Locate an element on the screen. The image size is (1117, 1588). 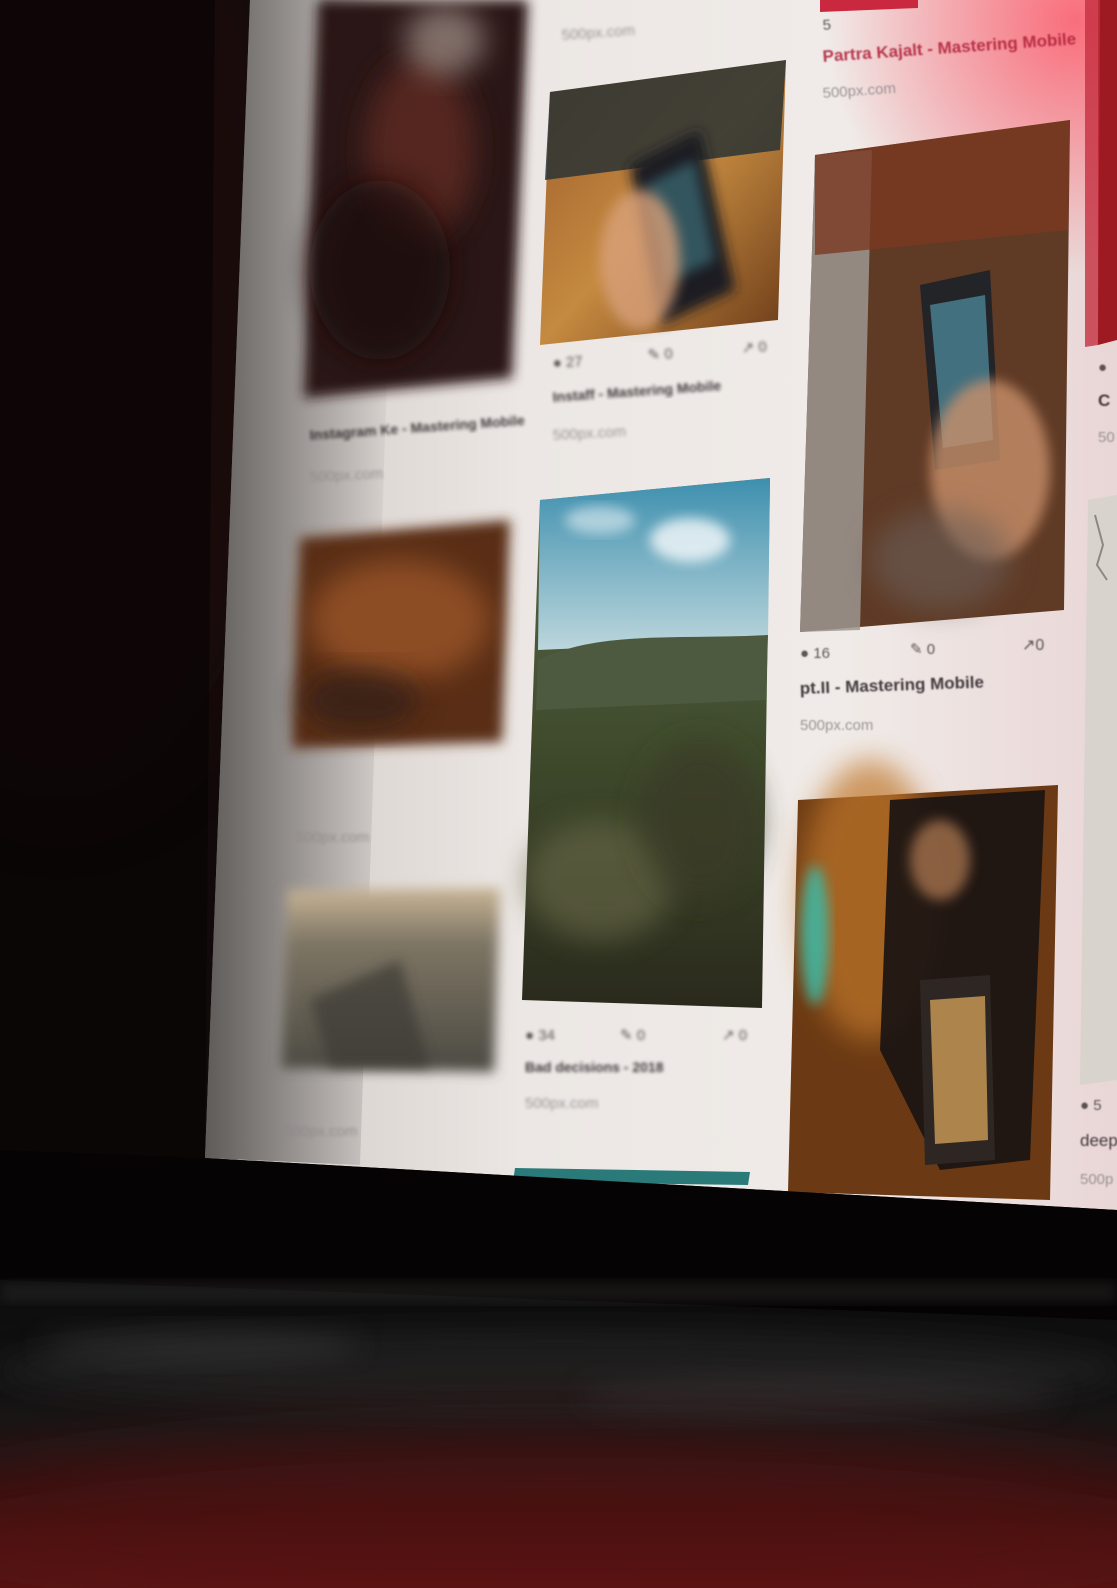
card-title: deep is located at coordinates (1098, 1140).